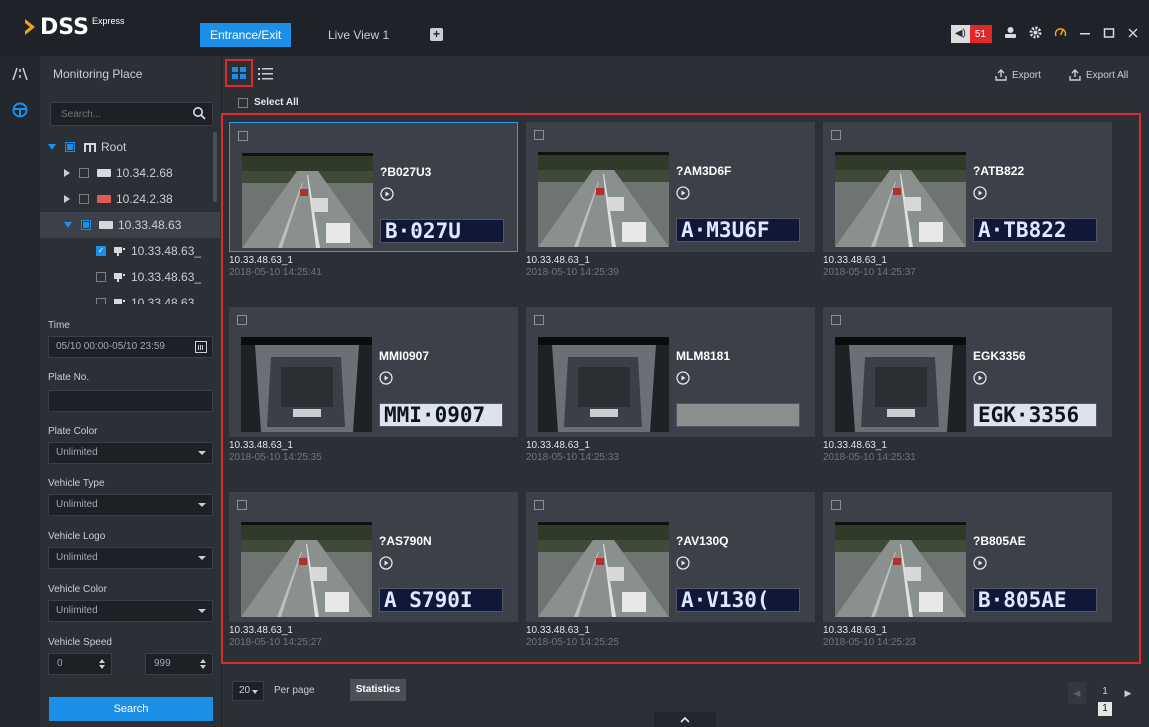  What do you see at coordinates (1105, 692) in the screenshot?
I see `current-page-input: 1` at bounding box center [1105, 692].